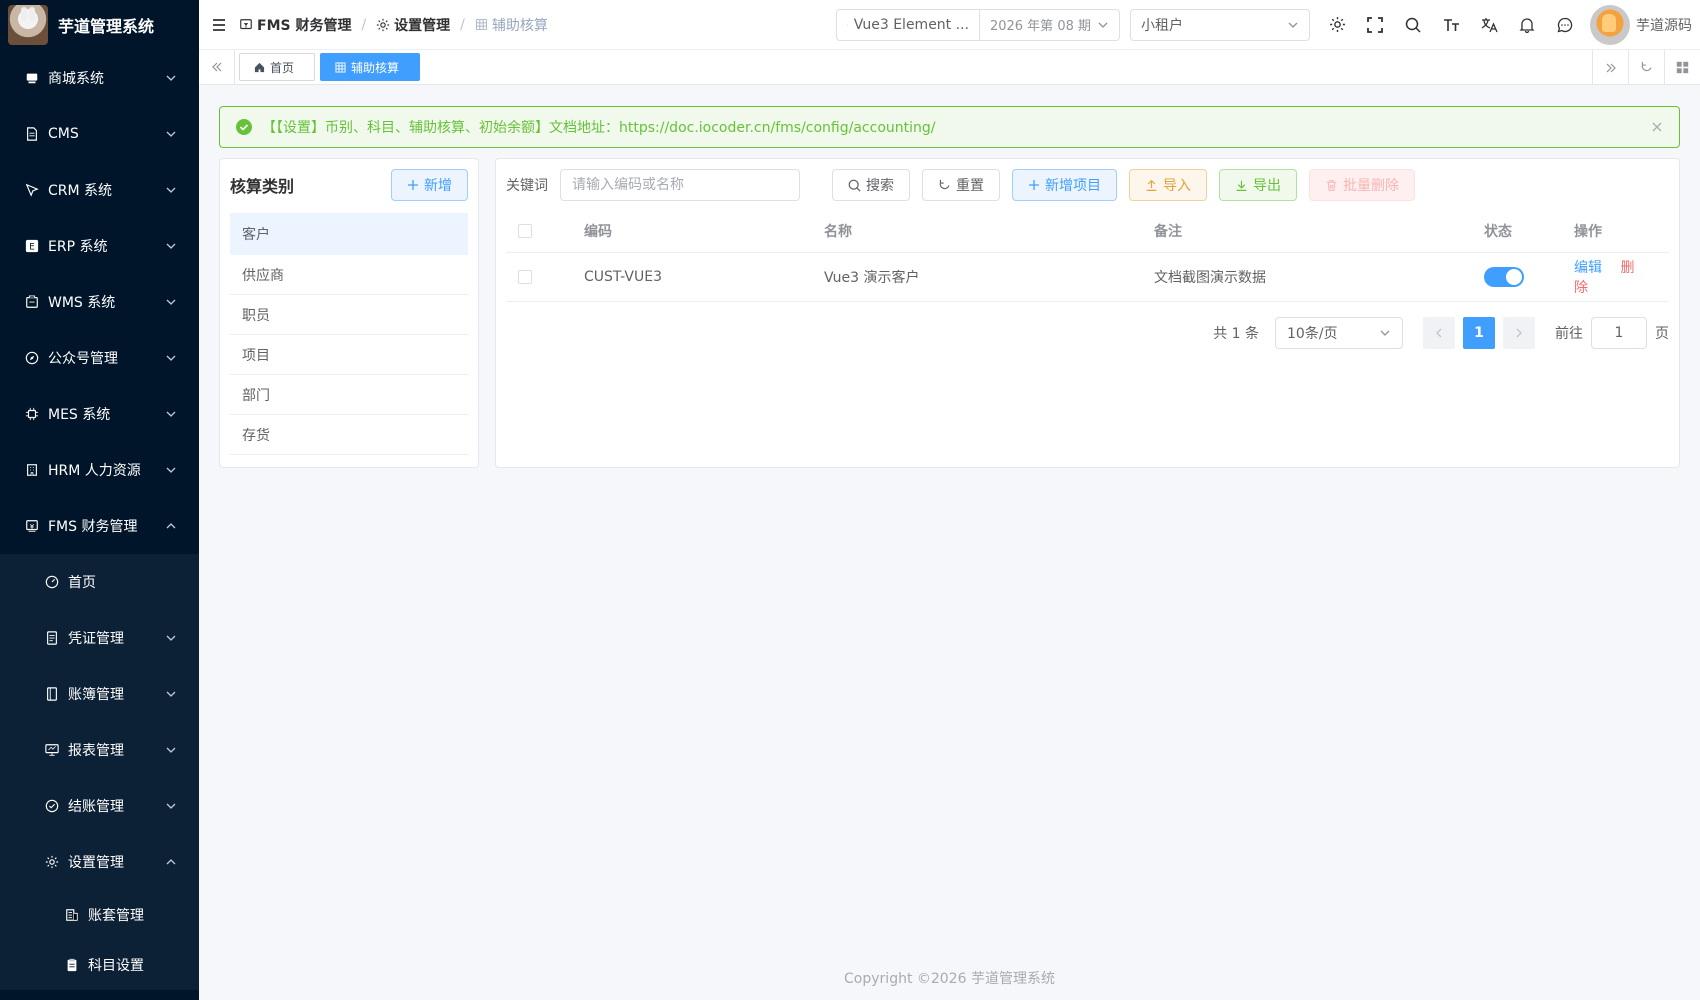  Describe the element at coordinates (99, 414) in the screenshot. I see `sidebar-item-mes: MES 系统` at that location.